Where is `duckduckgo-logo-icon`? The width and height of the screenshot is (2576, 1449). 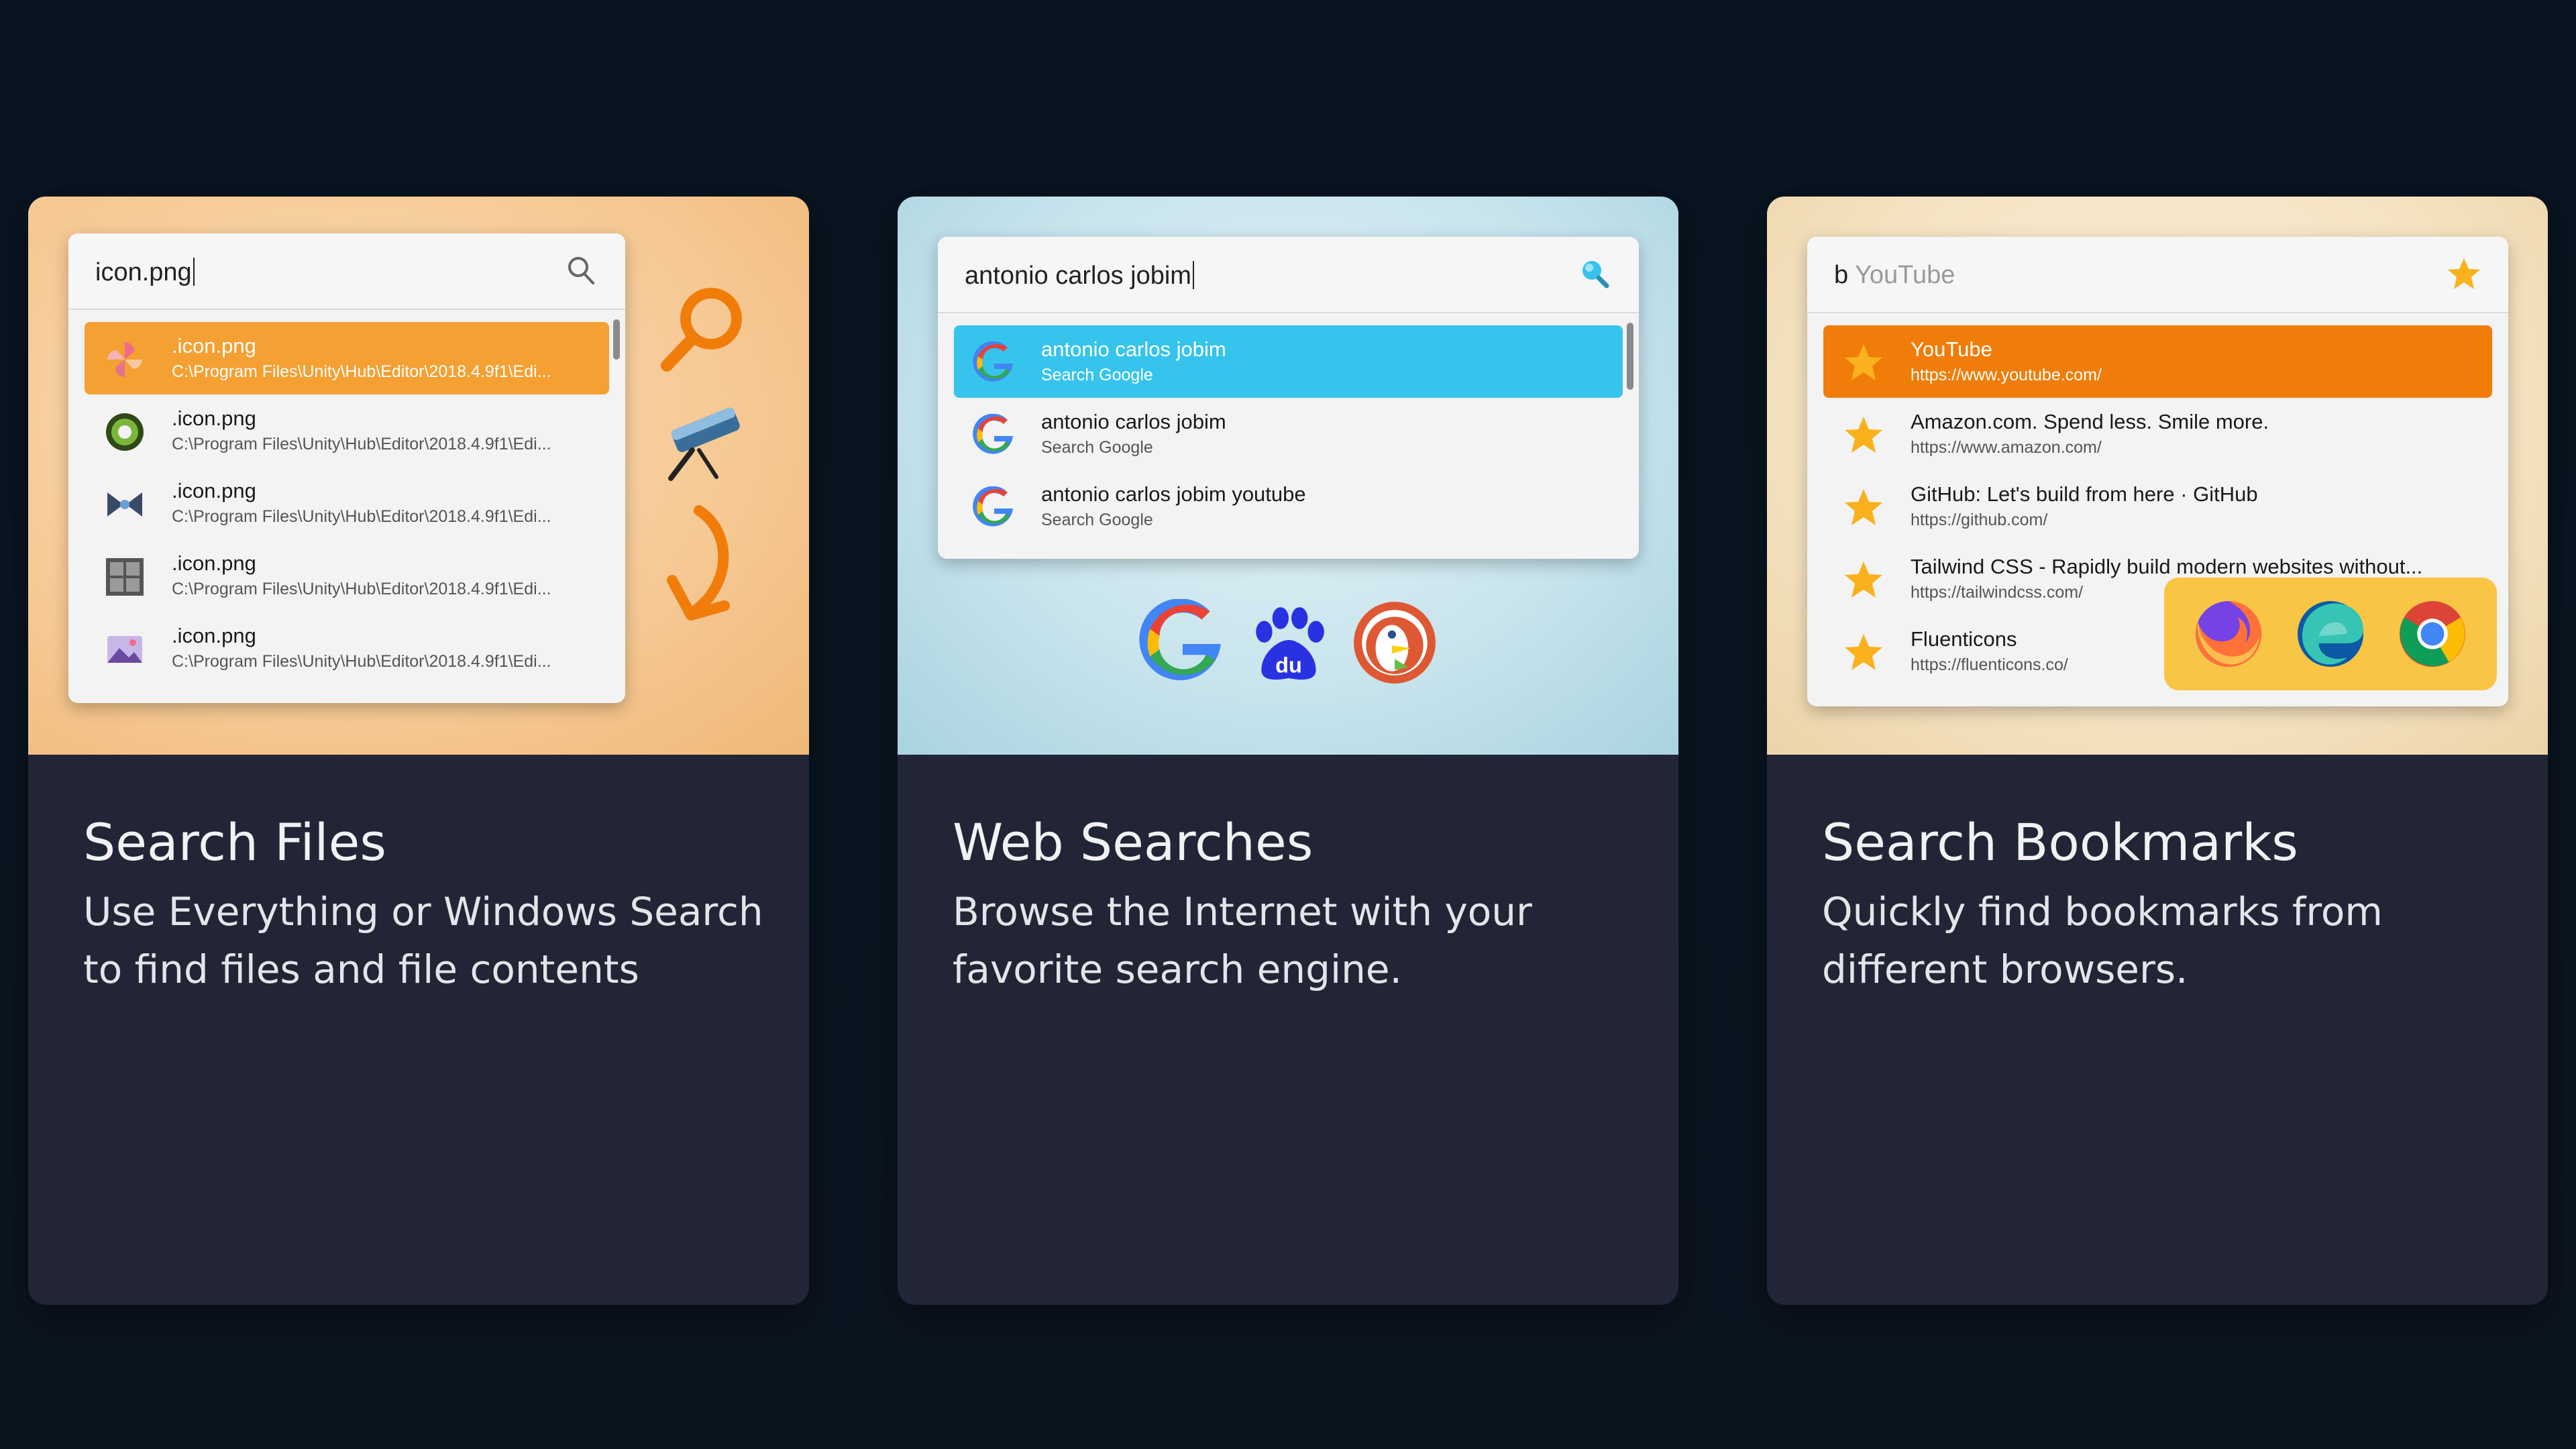 duckduckgo-logo-icon is located at coordinates (1394, 642).